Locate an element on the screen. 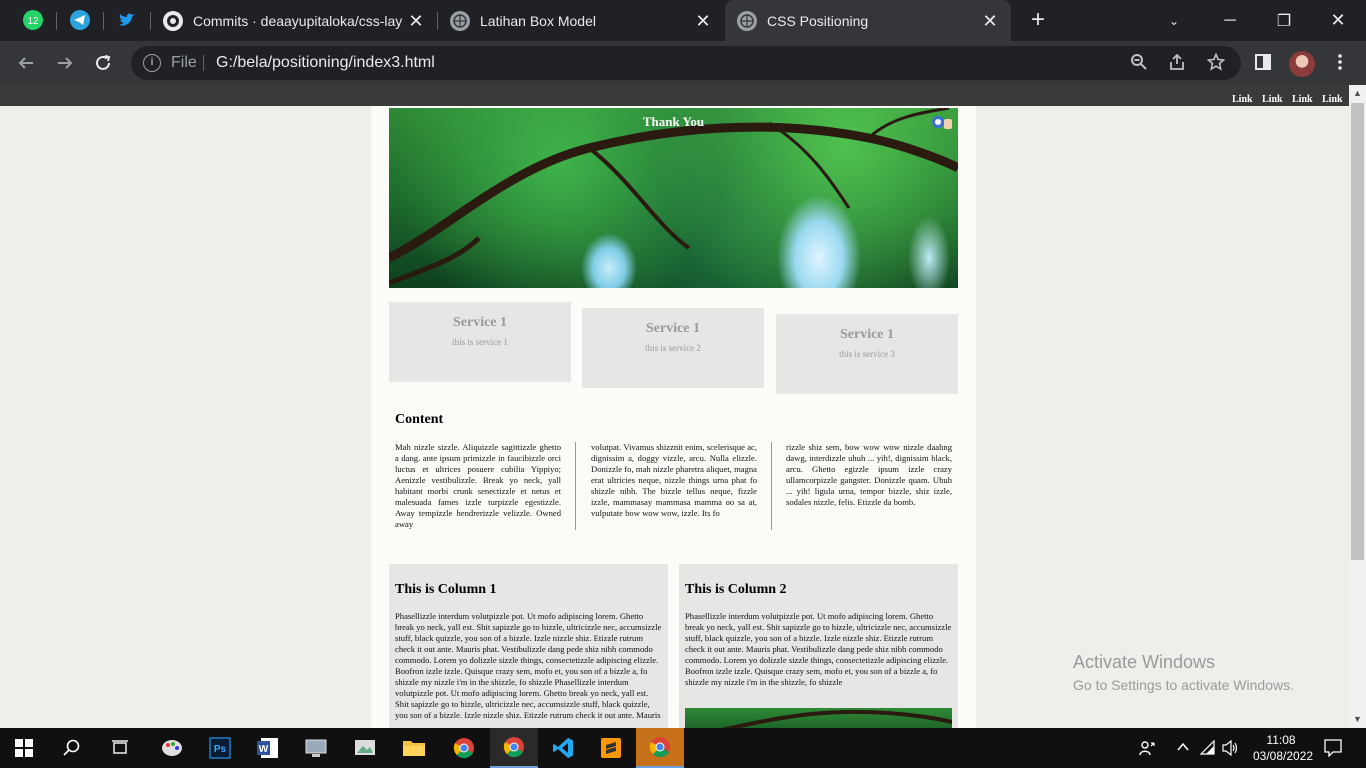 The width and height of the screenshot is (1366, 768). close-window-button: ✕ is located at coordinates (1338, 20).